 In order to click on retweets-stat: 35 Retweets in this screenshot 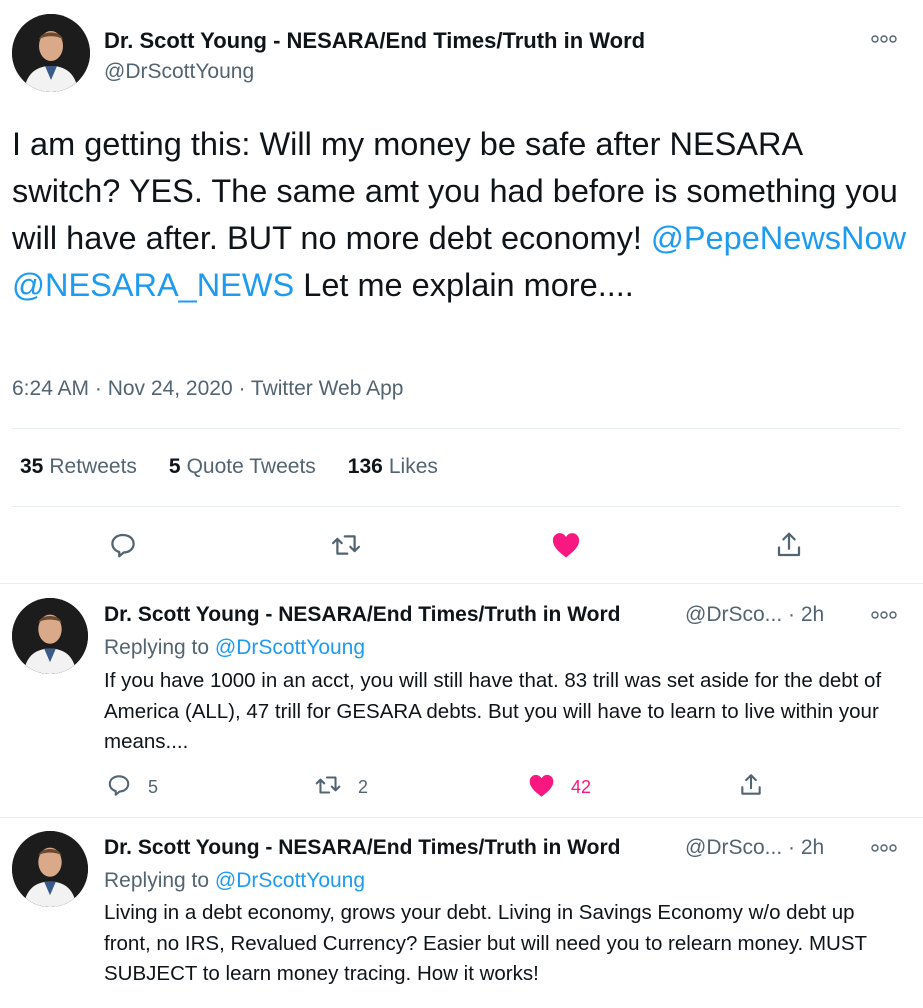, I will do `click(78, 467)`.